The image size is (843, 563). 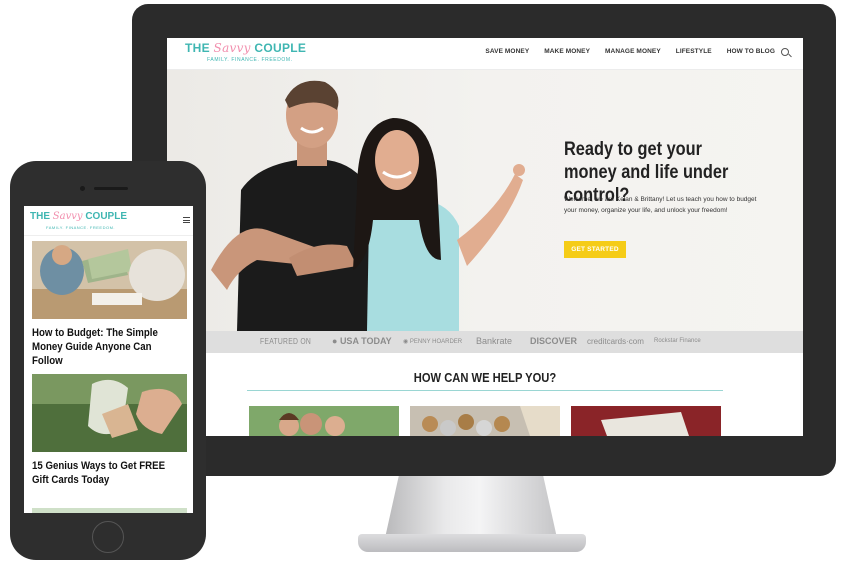 I want to click on help-thumb-family, so click(x=324, y=421).